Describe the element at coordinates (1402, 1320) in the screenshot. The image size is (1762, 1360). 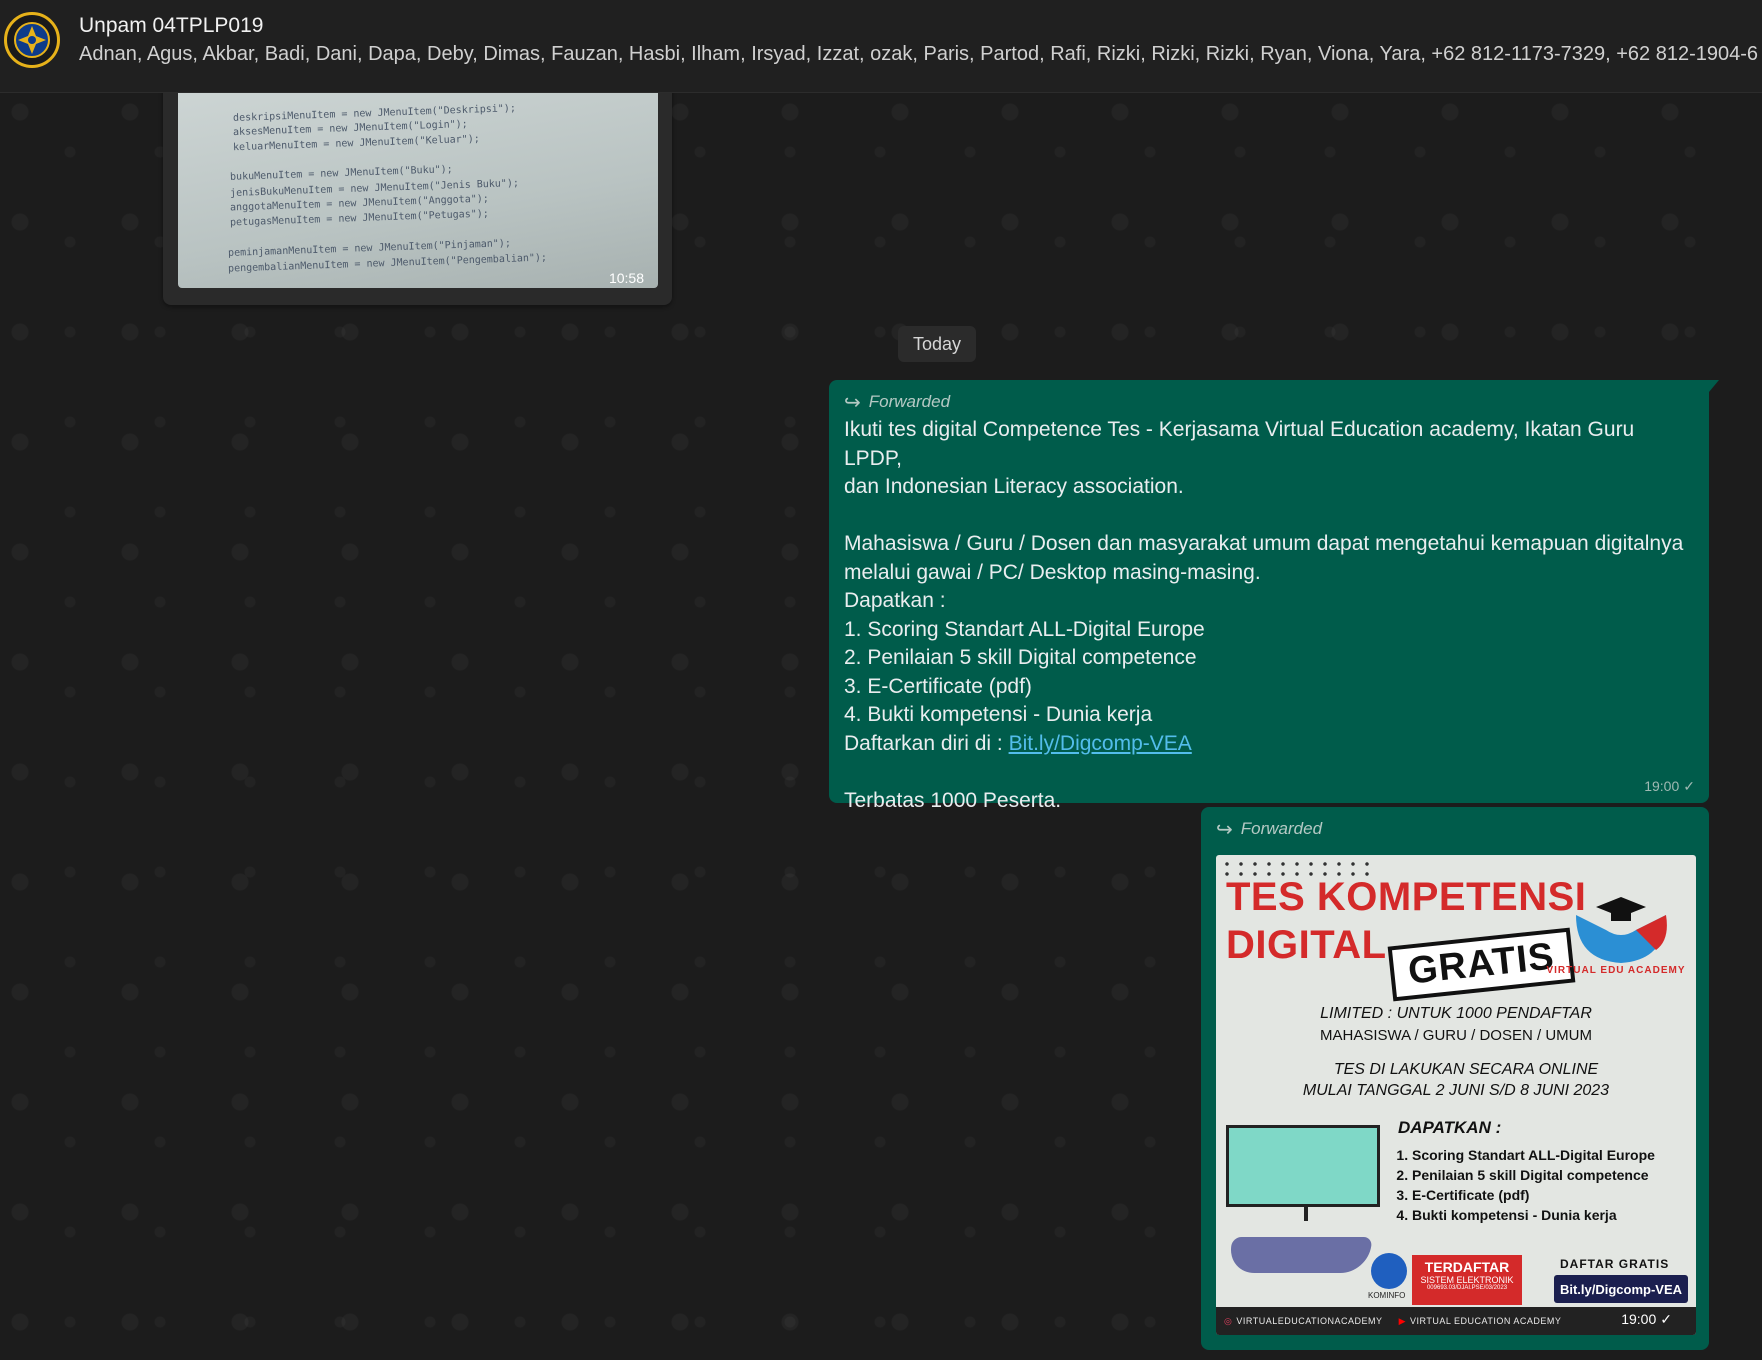
I see `youtube-icon: ▶` at that location.